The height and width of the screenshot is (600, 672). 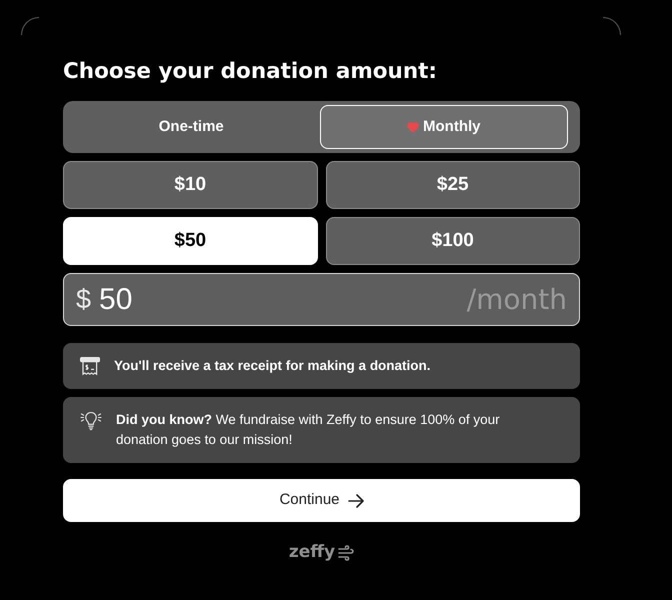 I want to click on arrow-right-icon, so click(x=356, y=501).